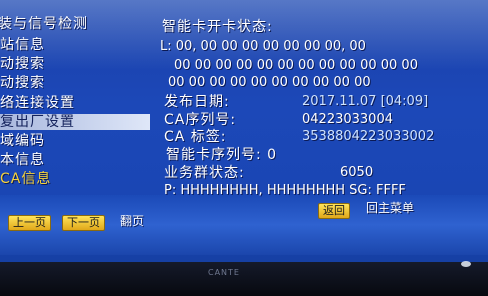 This screenshot has height=296, width=488. I want to click on card-status-p-line: P: HHHHHHHH, HHHHHHHH SG: FFFF, so click(285, 190).